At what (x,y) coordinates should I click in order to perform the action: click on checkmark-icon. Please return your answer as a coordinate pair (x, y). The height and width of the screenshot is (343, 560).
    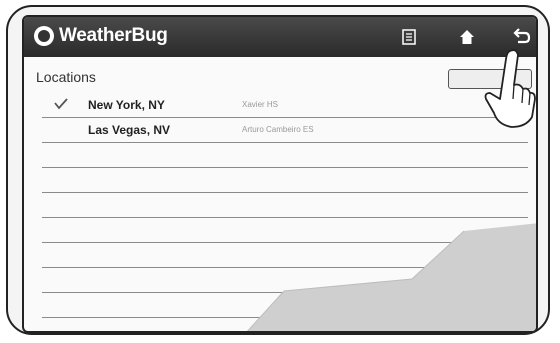
    Looking at the image, I should click on (61, 104).